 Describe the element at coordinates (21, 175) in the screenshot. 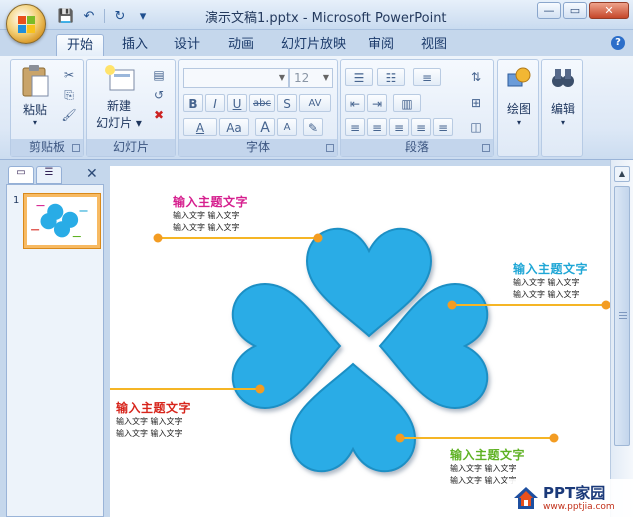

I see `slides-tab: ▭` at that location.